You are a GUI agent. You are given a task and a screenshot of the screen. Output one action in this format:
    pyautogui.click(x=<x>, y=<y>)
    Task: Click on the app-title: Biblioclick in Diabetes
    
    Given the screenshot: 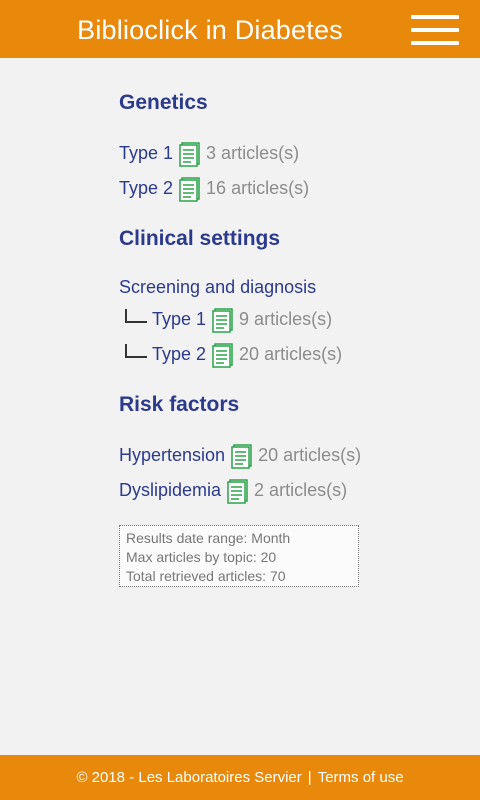 What is the action you would take?
    pyautogui.click(x=210, y=30)
    